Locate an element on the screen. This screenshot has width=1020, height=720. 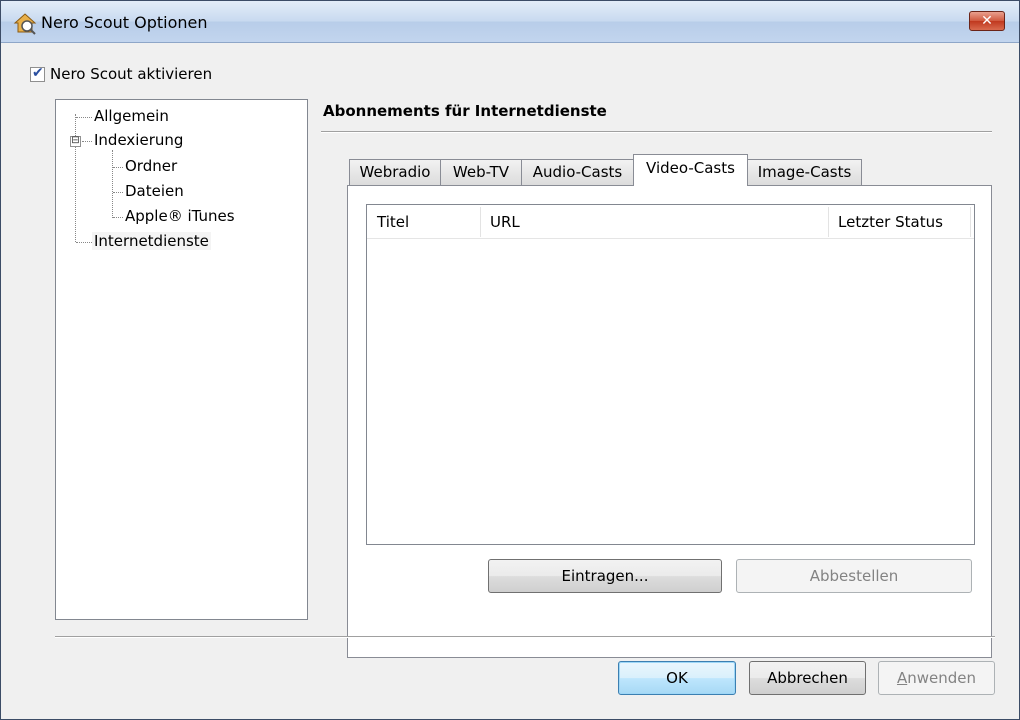
close-button: ✕ is located at coordinates (987, 21).